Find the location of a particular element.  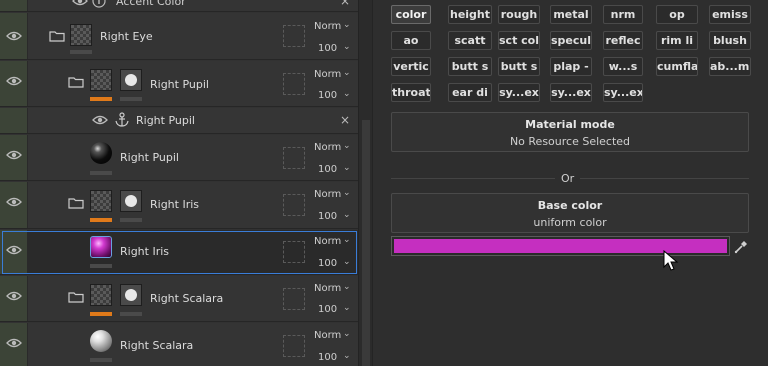

layer-row-right-scalara: Right Scalara Norm ⌄ 100 ⌄ is located at coordinates (179, 344).